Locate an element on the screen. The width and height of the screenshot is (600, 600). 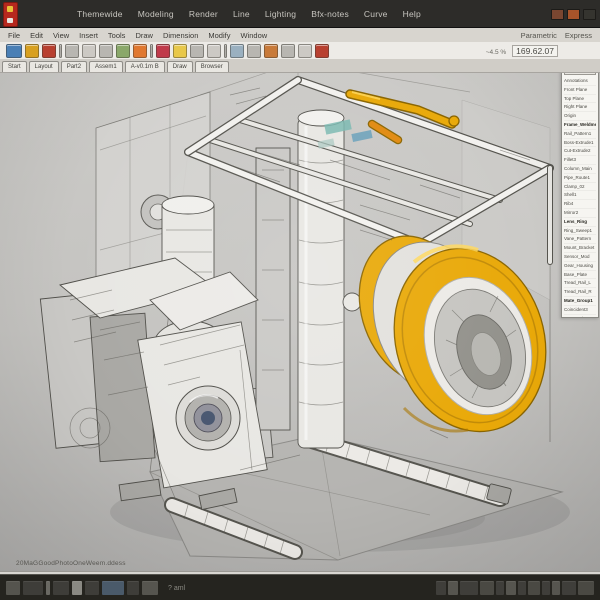
menu-item: Edit is located at coordinates (36, 35).